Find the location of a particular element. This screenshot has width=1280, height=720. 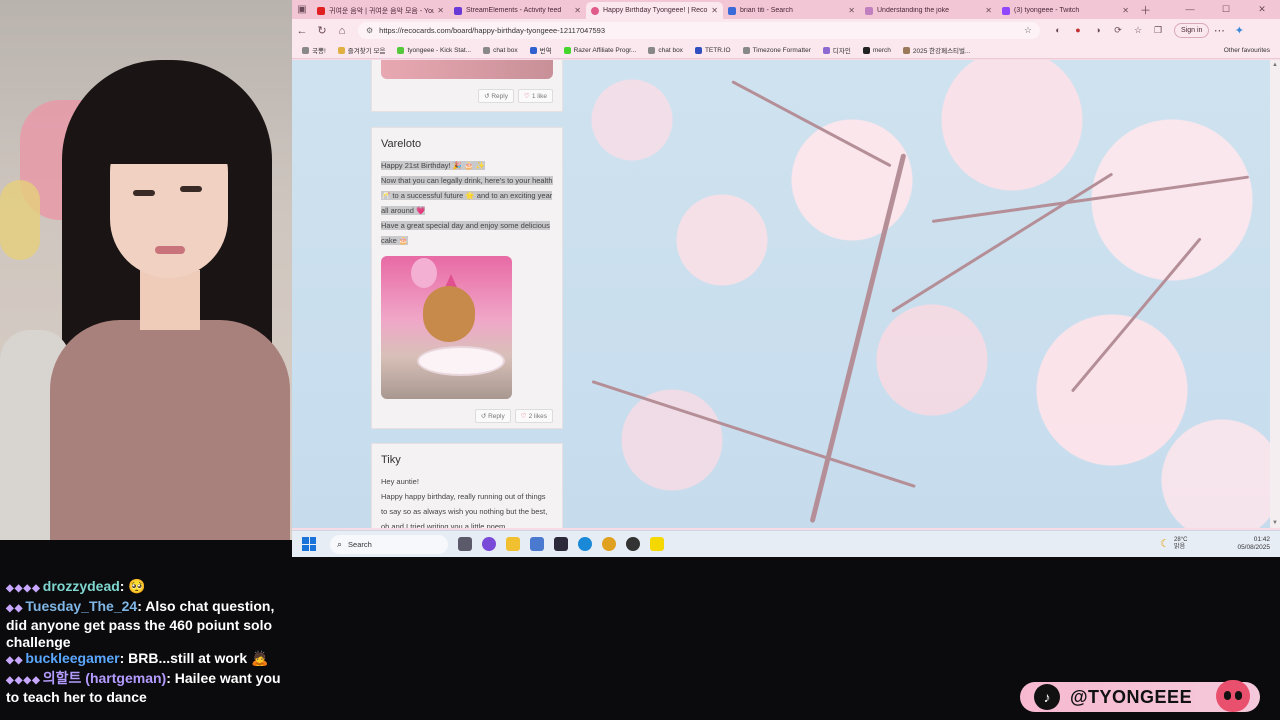

maximize-icon: ☐ is located at coordinates (1226, 9).